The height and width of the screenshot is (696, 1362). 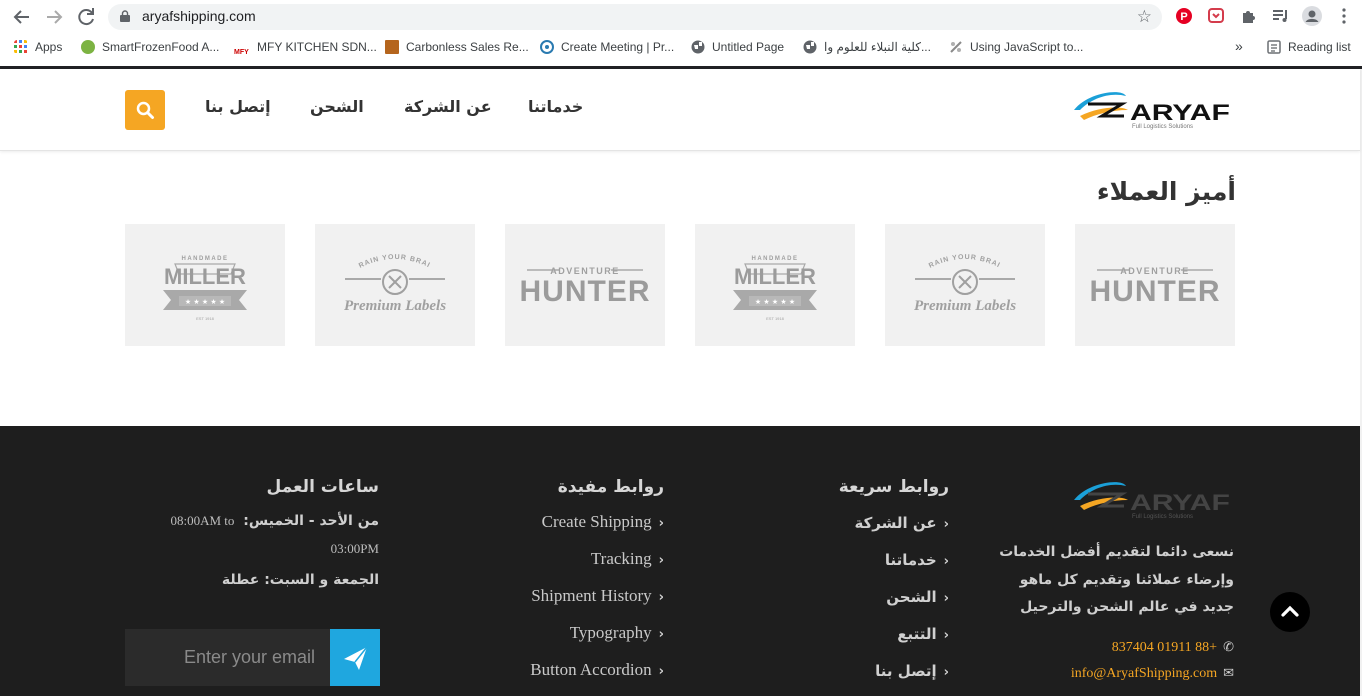 What do you see at coordinates (635, 17) in the screenshot?
I see `address-bar: aryafshipping.com ☆` at bounding box center [635, 17].